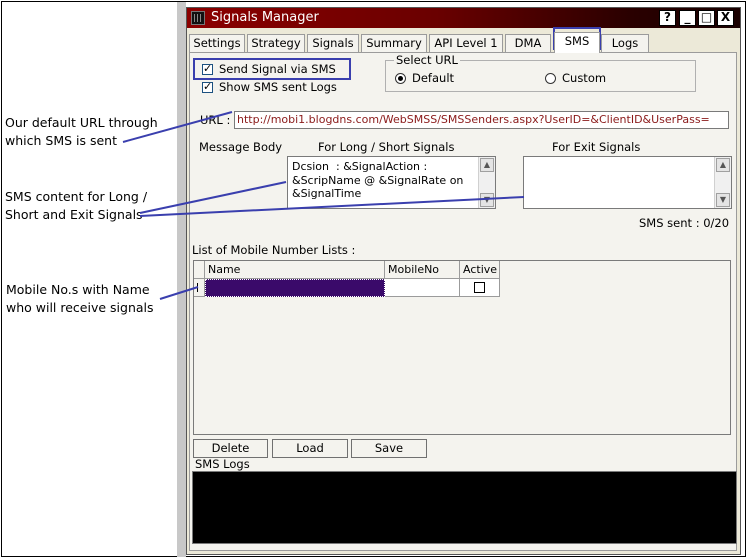 The image size is (748, 559). I want to click on annotation-mobile-line2: who will receive signals, so click(80, 307).